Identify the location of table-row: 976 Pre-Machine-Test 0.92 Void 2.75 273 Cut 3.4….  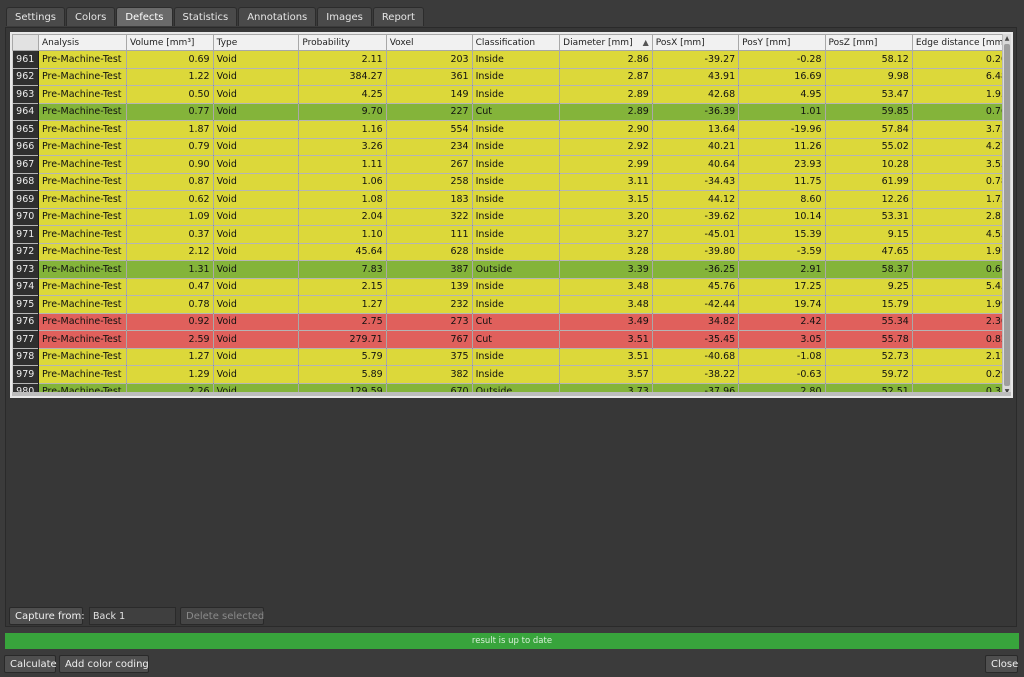
(511, 322).